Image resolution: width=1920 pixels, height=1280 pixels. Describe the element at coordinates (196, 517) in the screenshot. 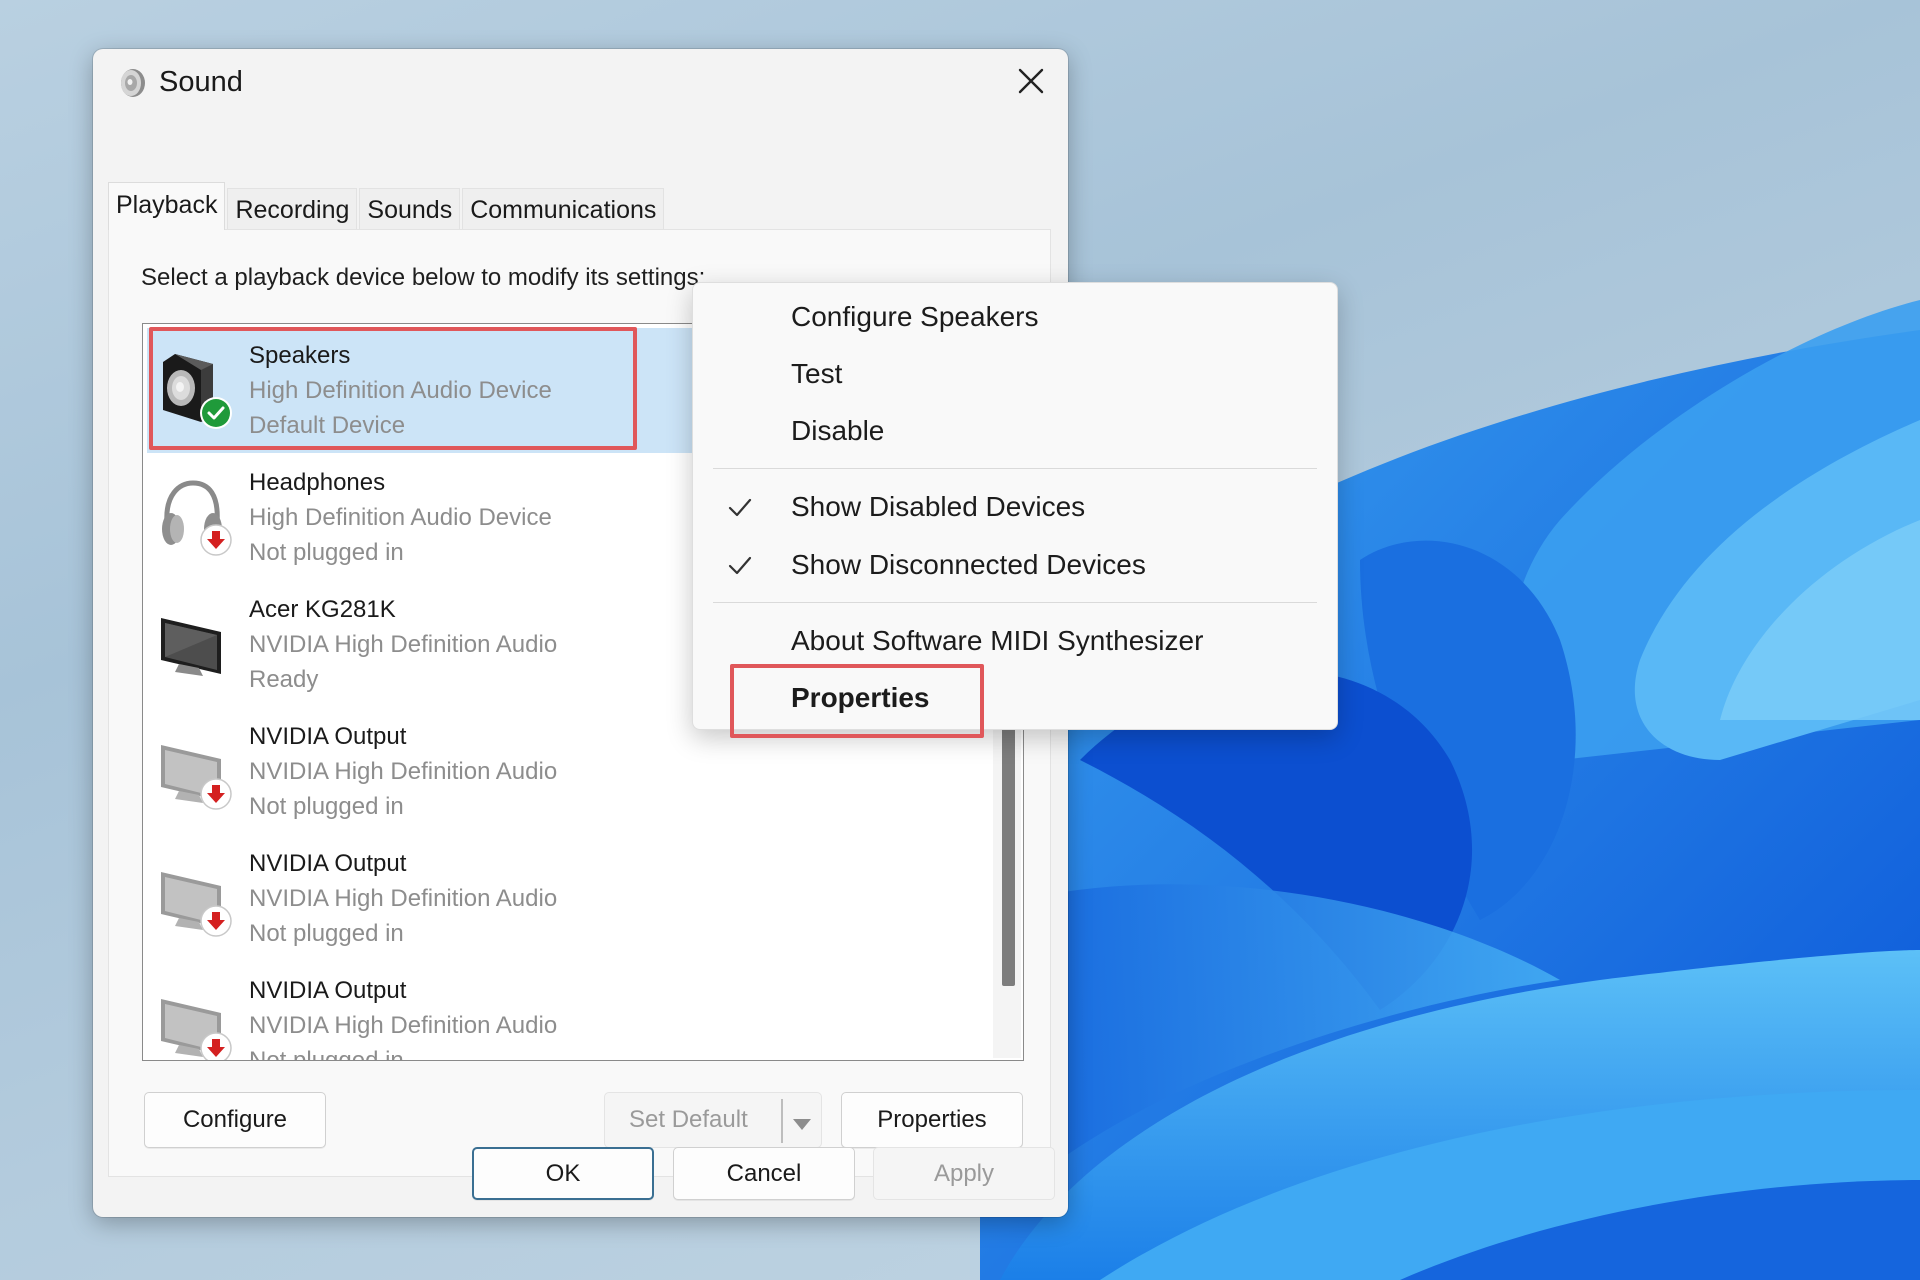

I see `headphones-icon` at that location.